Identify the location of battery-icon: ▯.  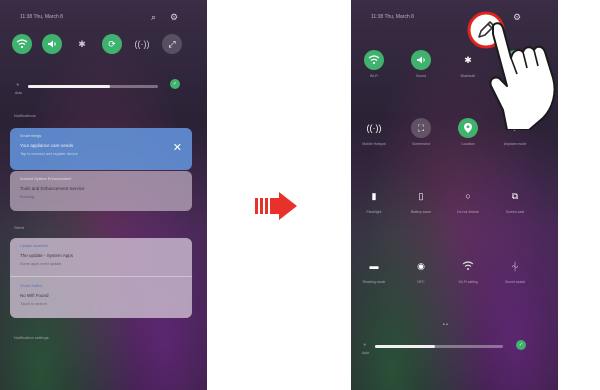
(421, 196).